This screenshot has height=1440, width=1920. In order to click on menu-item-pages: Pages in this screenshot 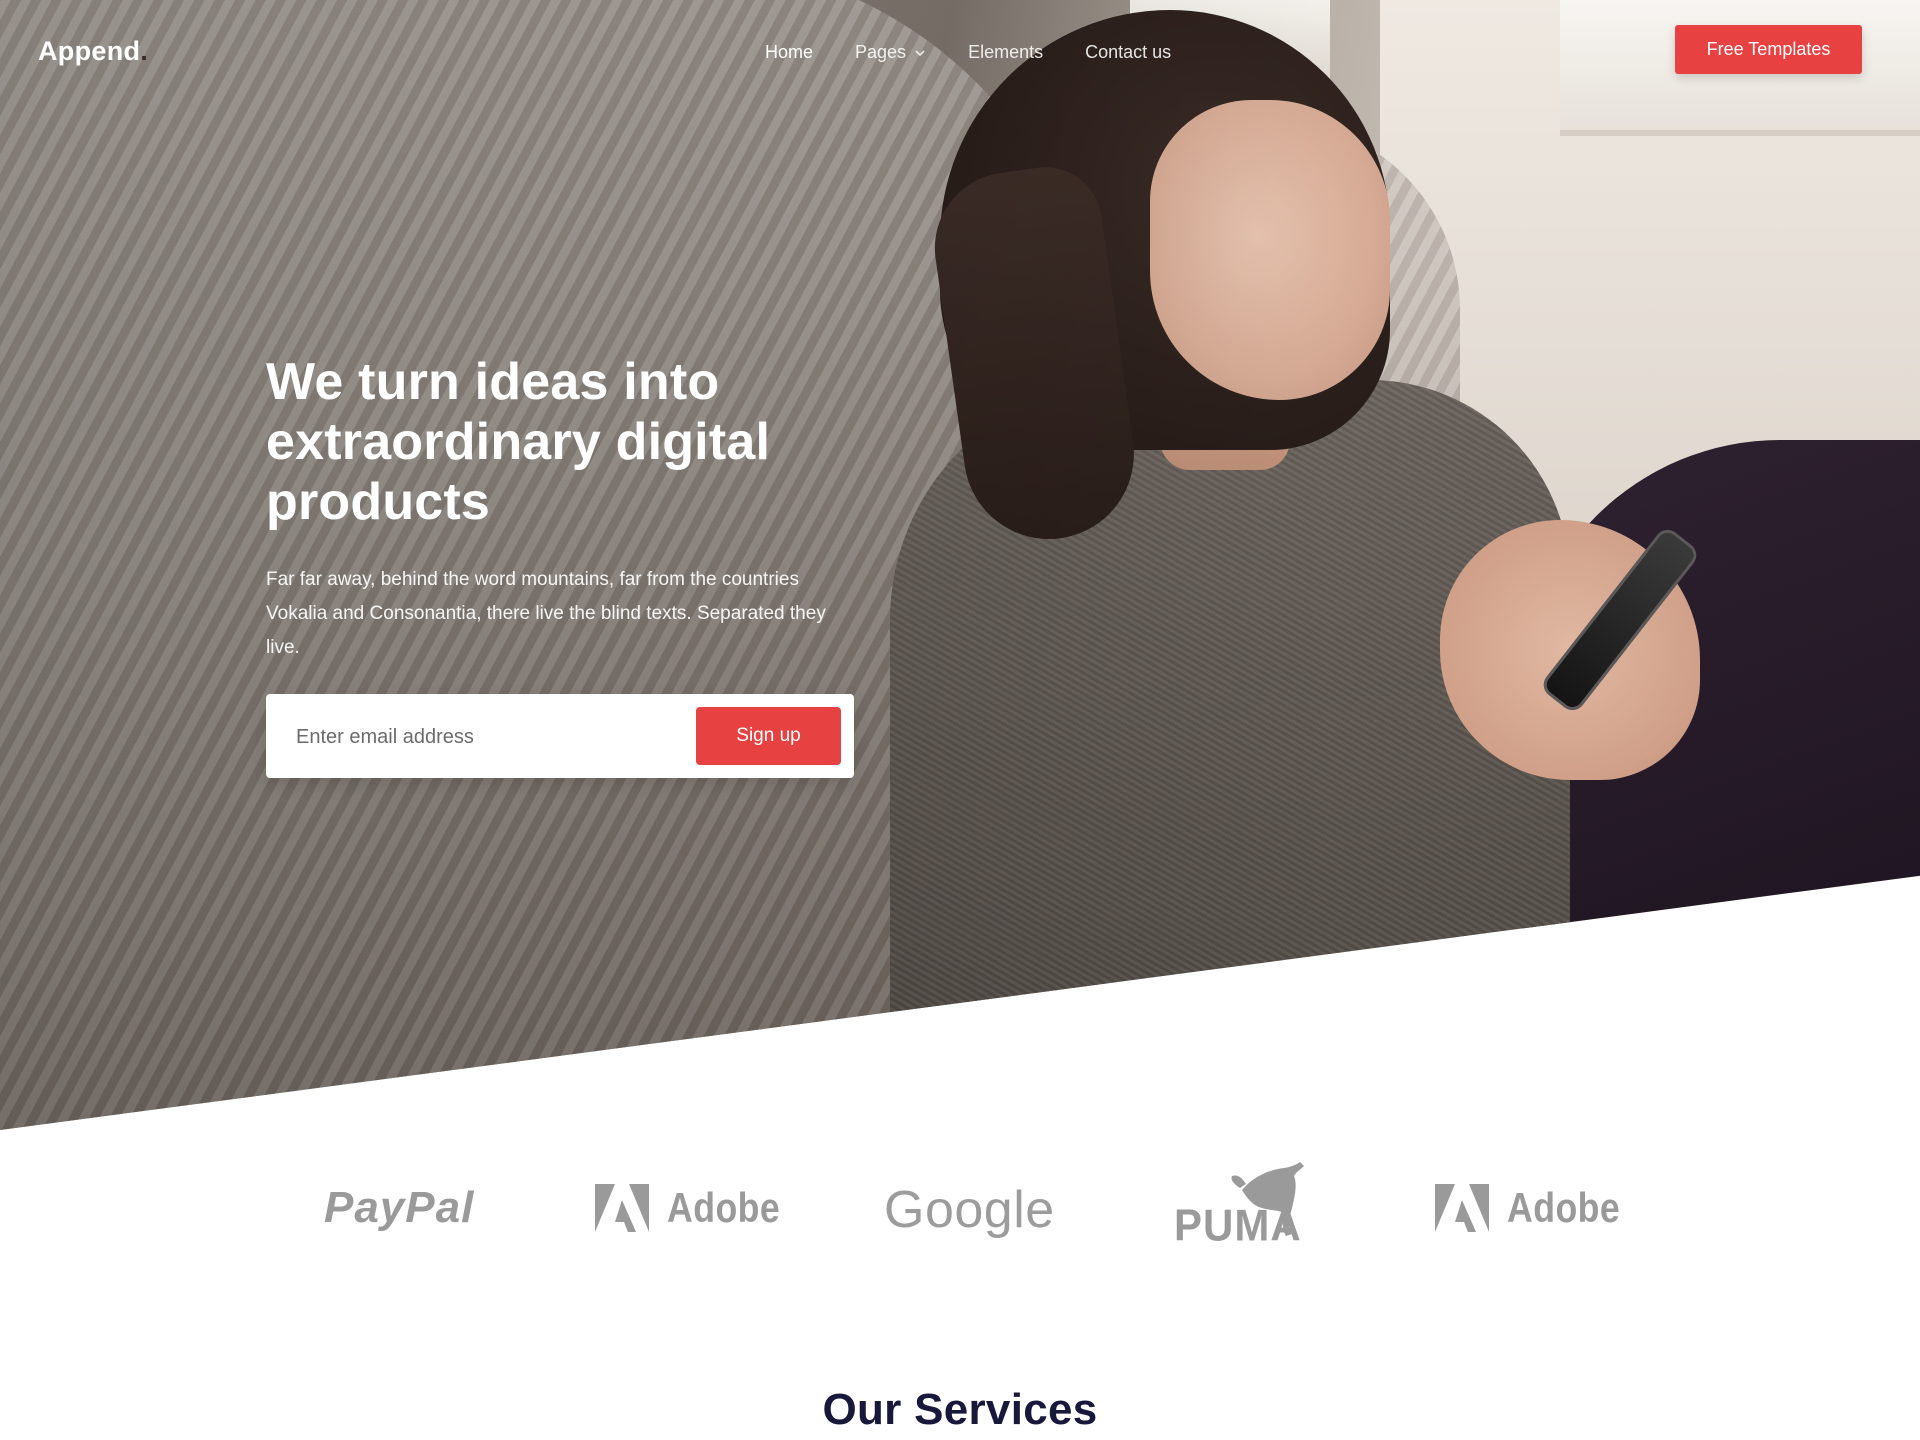, I will do `click(890, 52)`.